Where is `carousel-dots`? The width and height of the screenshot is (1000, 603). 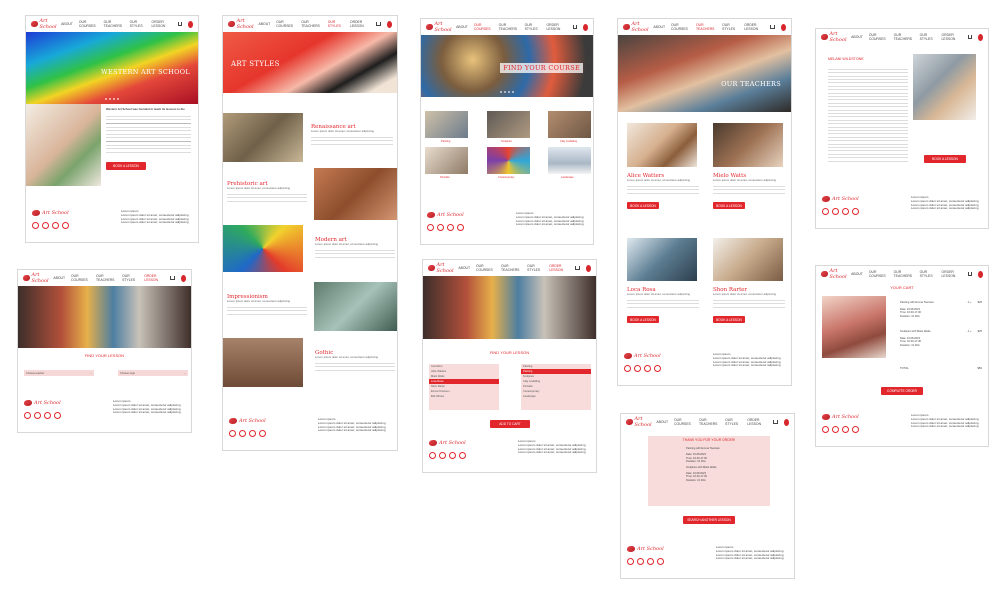
carousel-dots is located at coordinates (507, 92).